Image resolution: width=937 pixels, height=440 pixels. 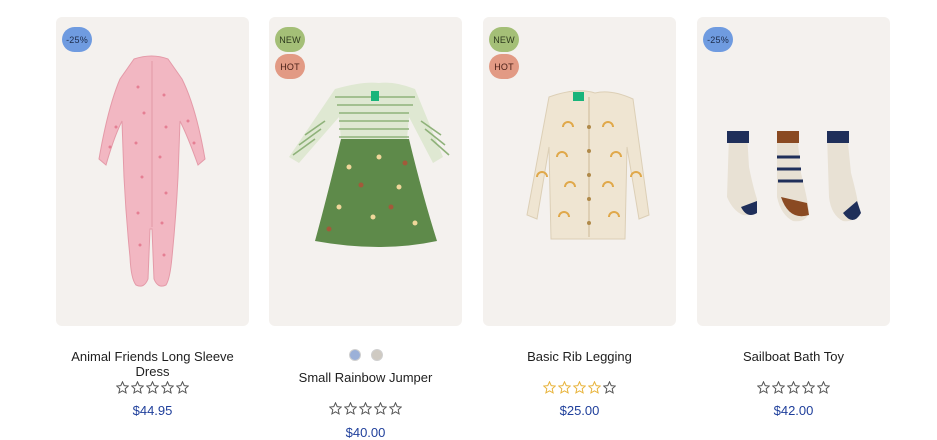 I want to click on product-price: $44.95, so click(x=152, y=410).